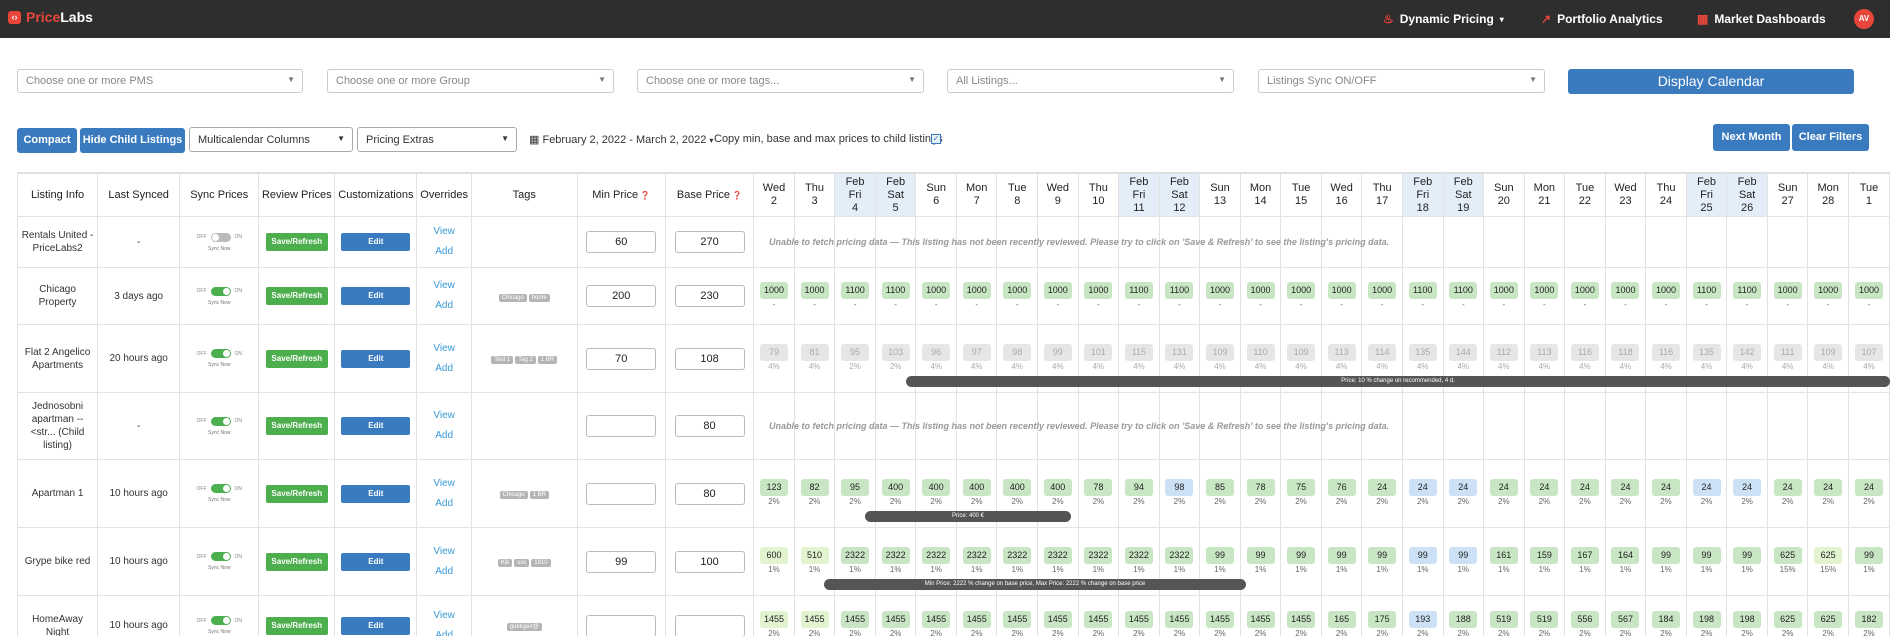 The width and height of the screenshot is (1890, 636). What do you see at coordinates (1544, 615) in the screenshot?
I see `price-day-cell: 519 2%` at bounding box center [1544, 615].